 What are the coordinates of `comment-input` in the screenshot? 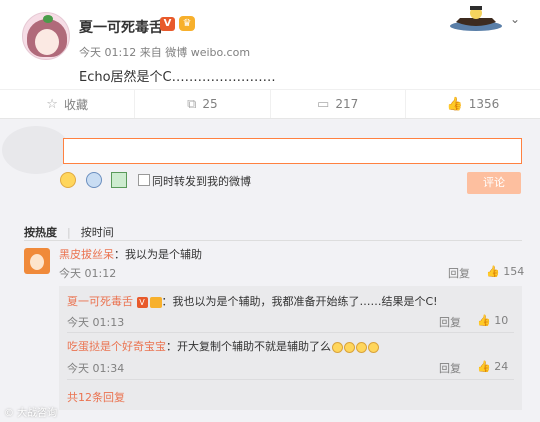 It's located at (292, 151).